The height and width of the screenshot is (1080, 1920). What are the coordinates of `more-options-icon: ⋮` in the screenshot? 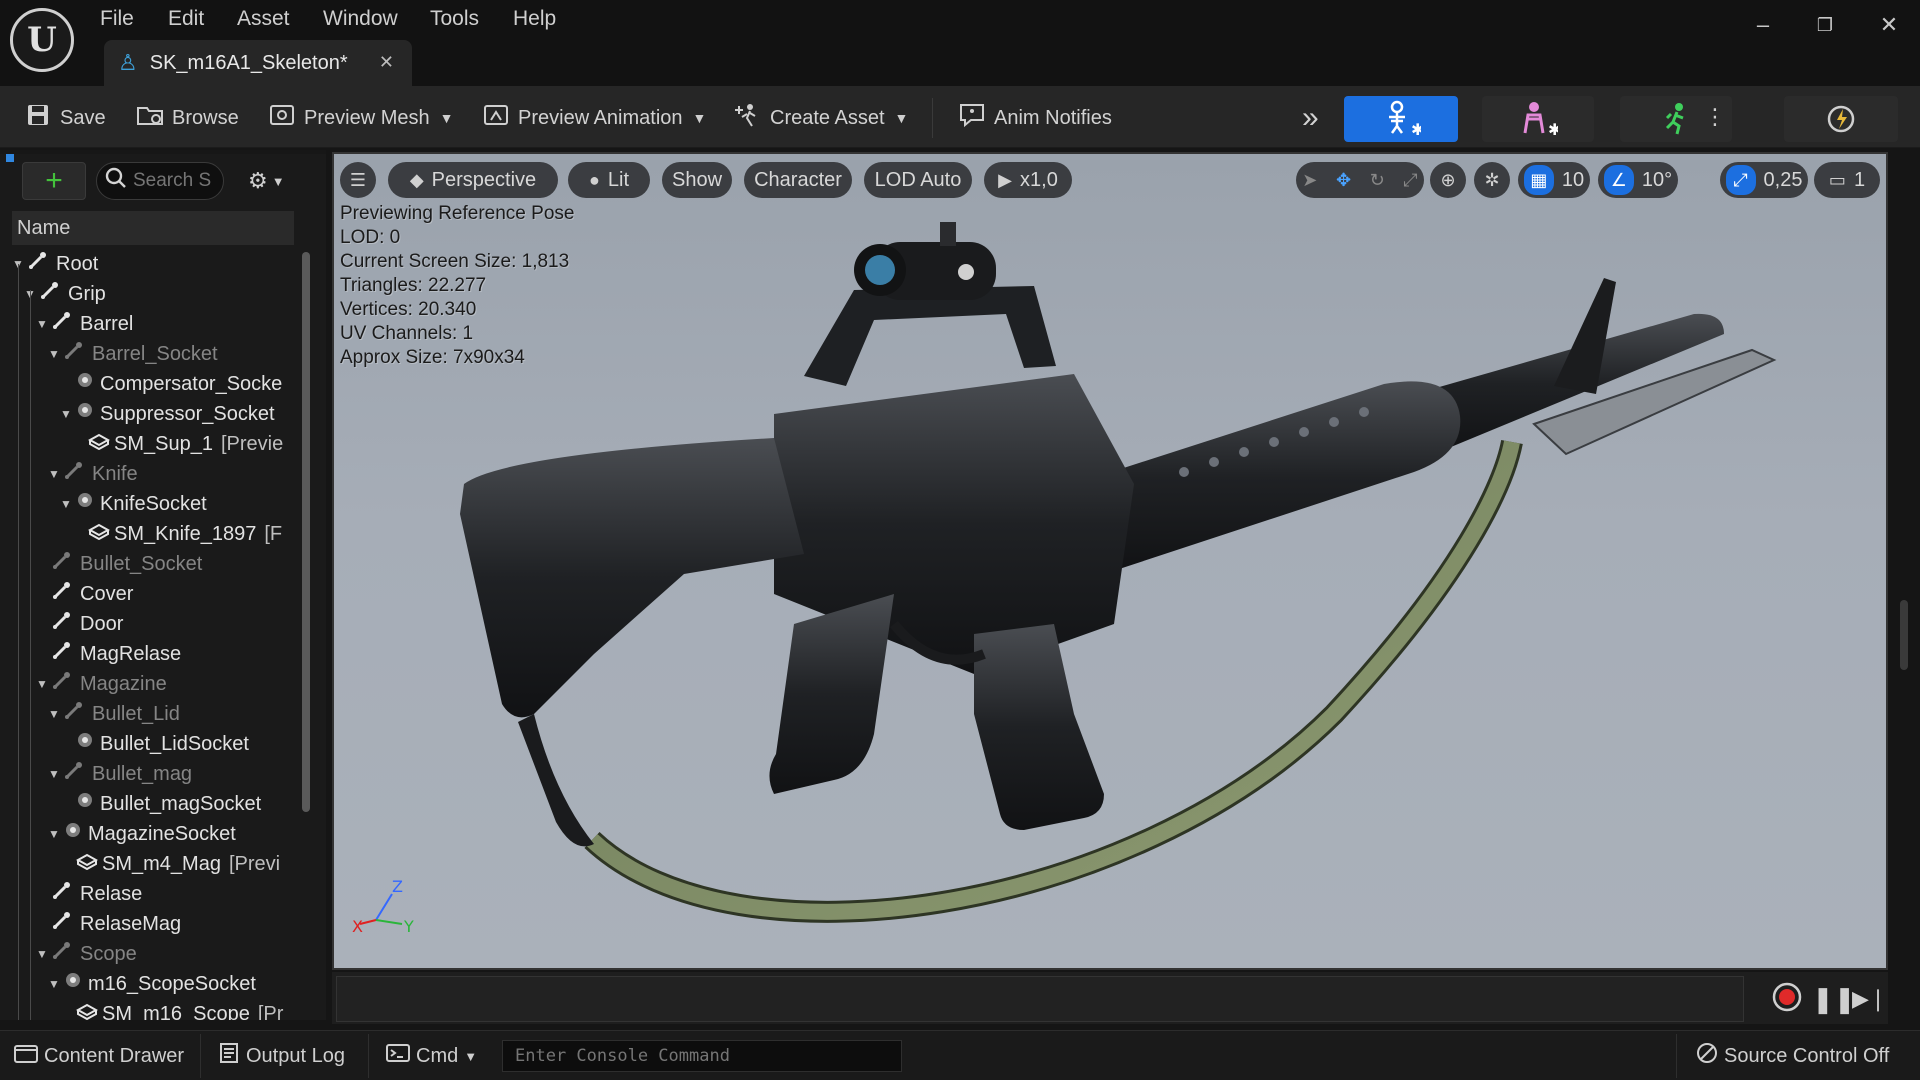 It's located at (1715, 117).